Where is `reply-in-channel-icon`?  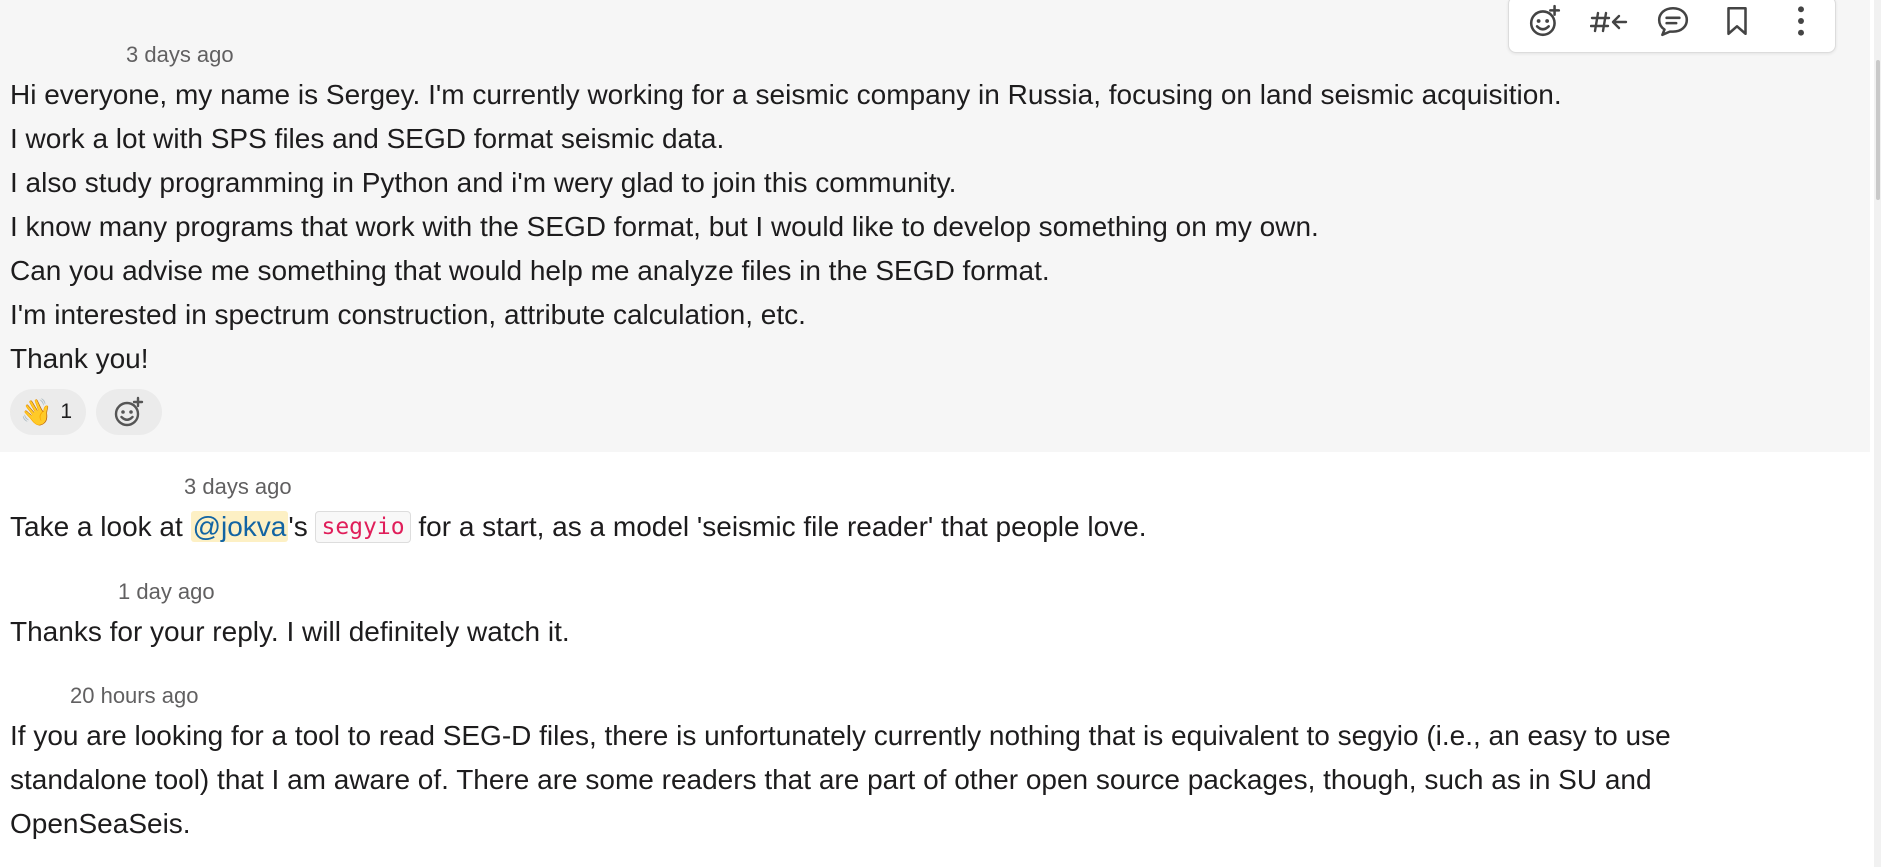 reply-in-channel-icon is located at coordinates (1609, 22).